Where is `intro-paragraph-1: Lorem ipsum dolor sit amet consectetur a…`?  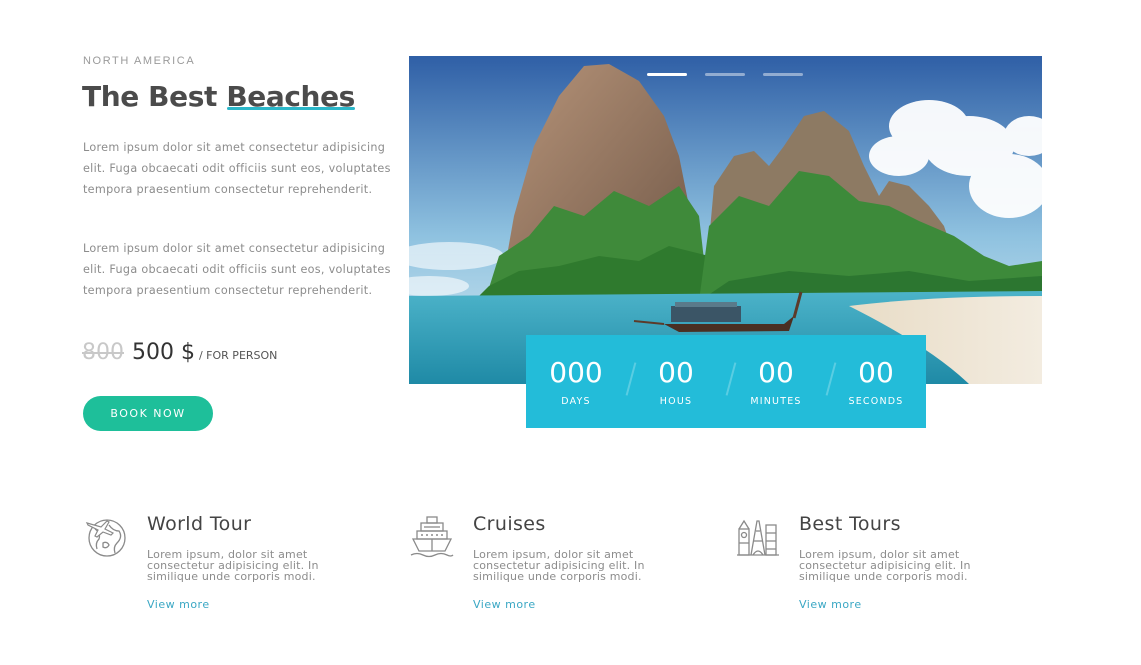 intro-paragraph-1: Lorem ipsum dolor sit amet consectetur a… is located at coordinates (237, 168).